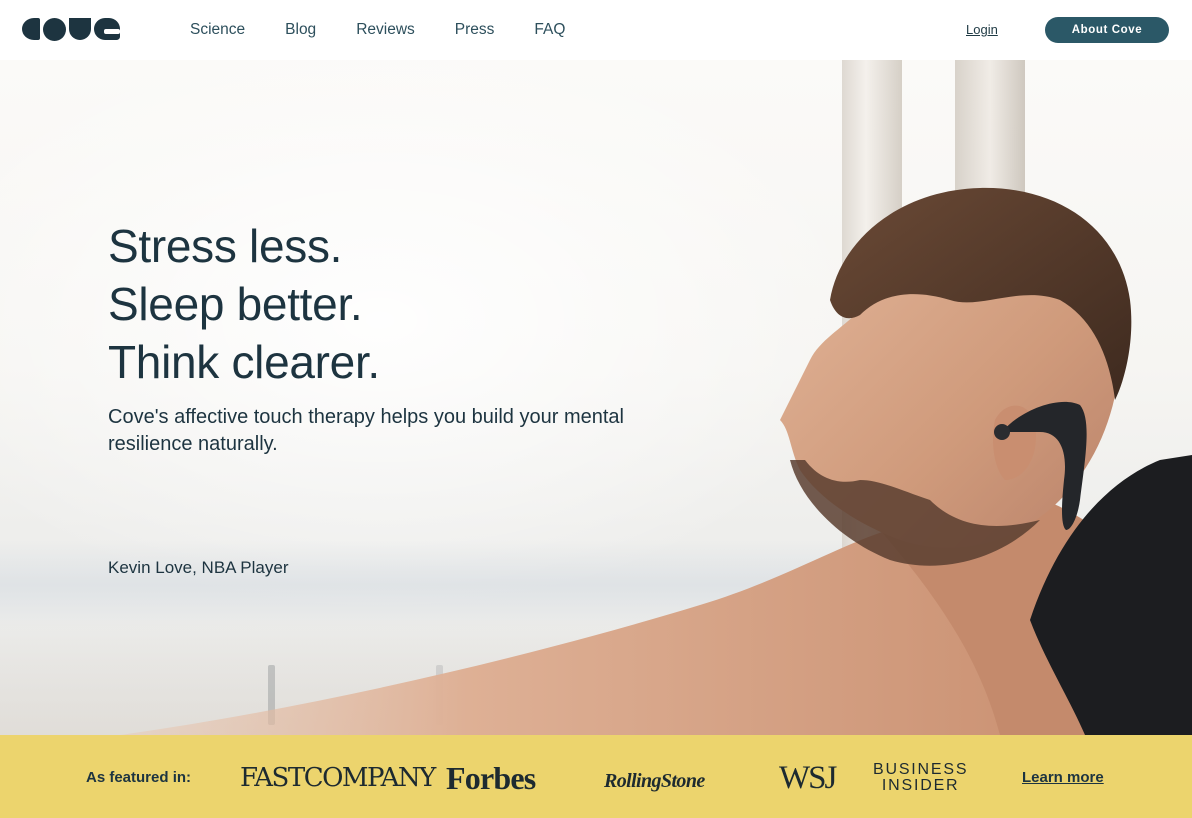  Describe the element at coordinates (549, 30) in the screenshot. I see `nav-item-faq: FAQ` at that location.